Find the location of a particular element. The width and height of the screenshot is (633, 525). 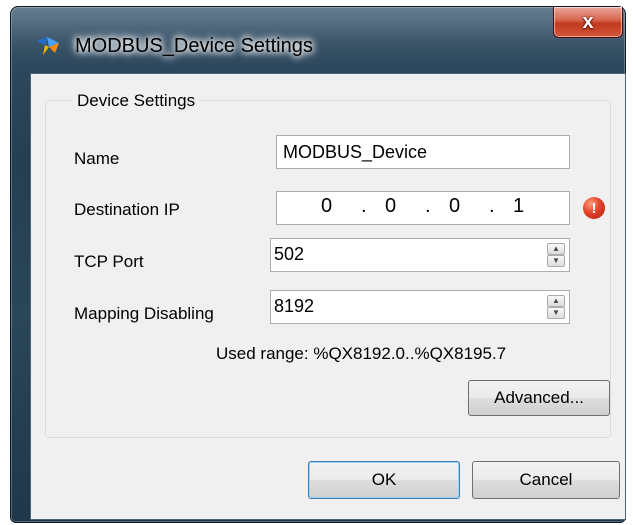

error-glyph: ! is located at coordinates (594, 208).